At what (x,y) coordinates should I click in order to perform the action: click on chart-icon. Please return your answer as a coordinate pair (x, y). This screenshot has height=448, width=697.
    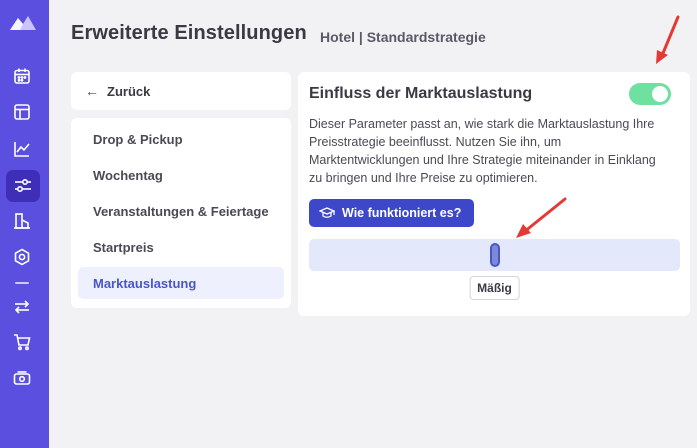
    Looking at the image, I should click on (22, 149).